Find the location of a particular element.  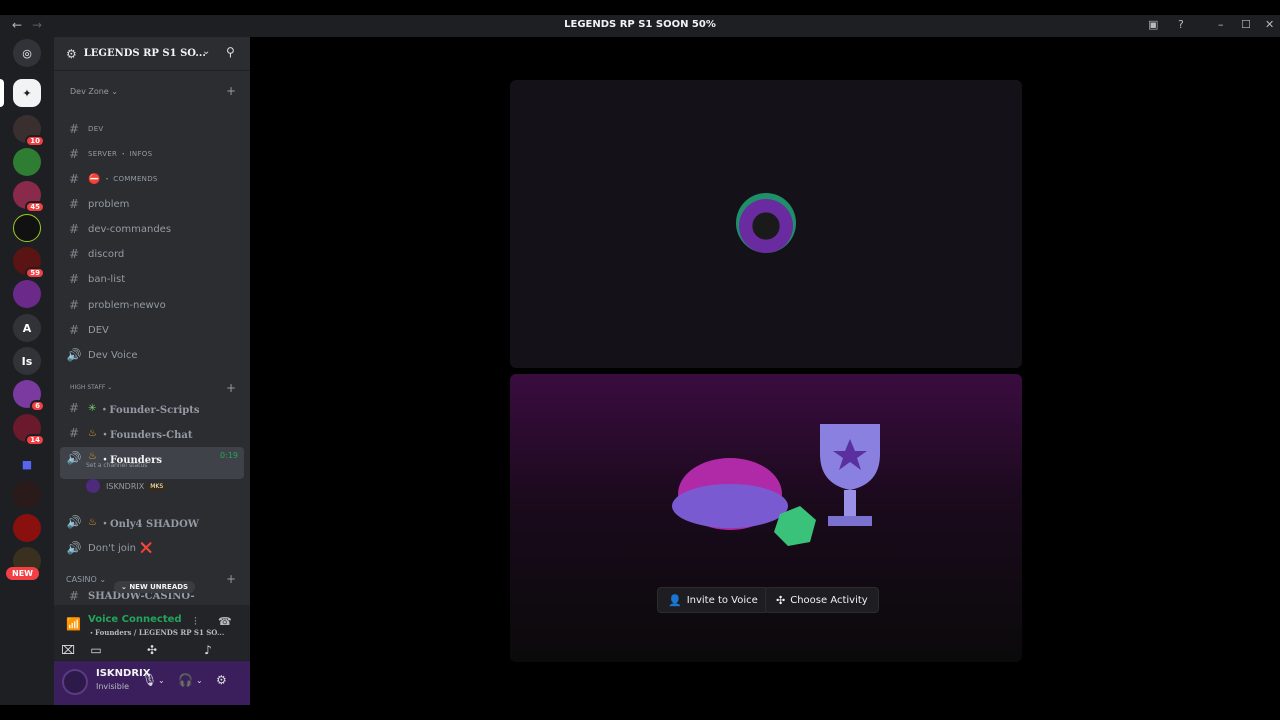

server-icon-active: ✦ is located at coordinates (20, 93).